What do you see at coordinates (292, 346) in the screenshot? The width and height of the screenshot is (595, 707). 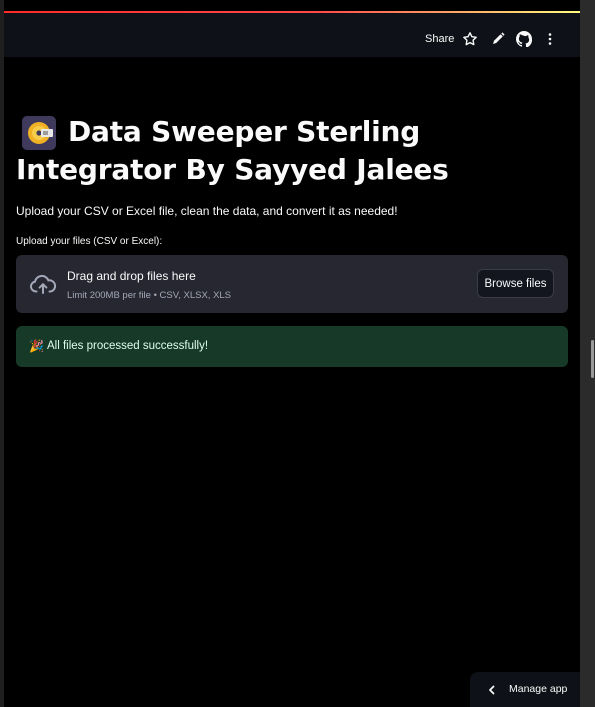 I see `success-alert: 🎉 All files processed successfully!` at bounding box center [292, 346].